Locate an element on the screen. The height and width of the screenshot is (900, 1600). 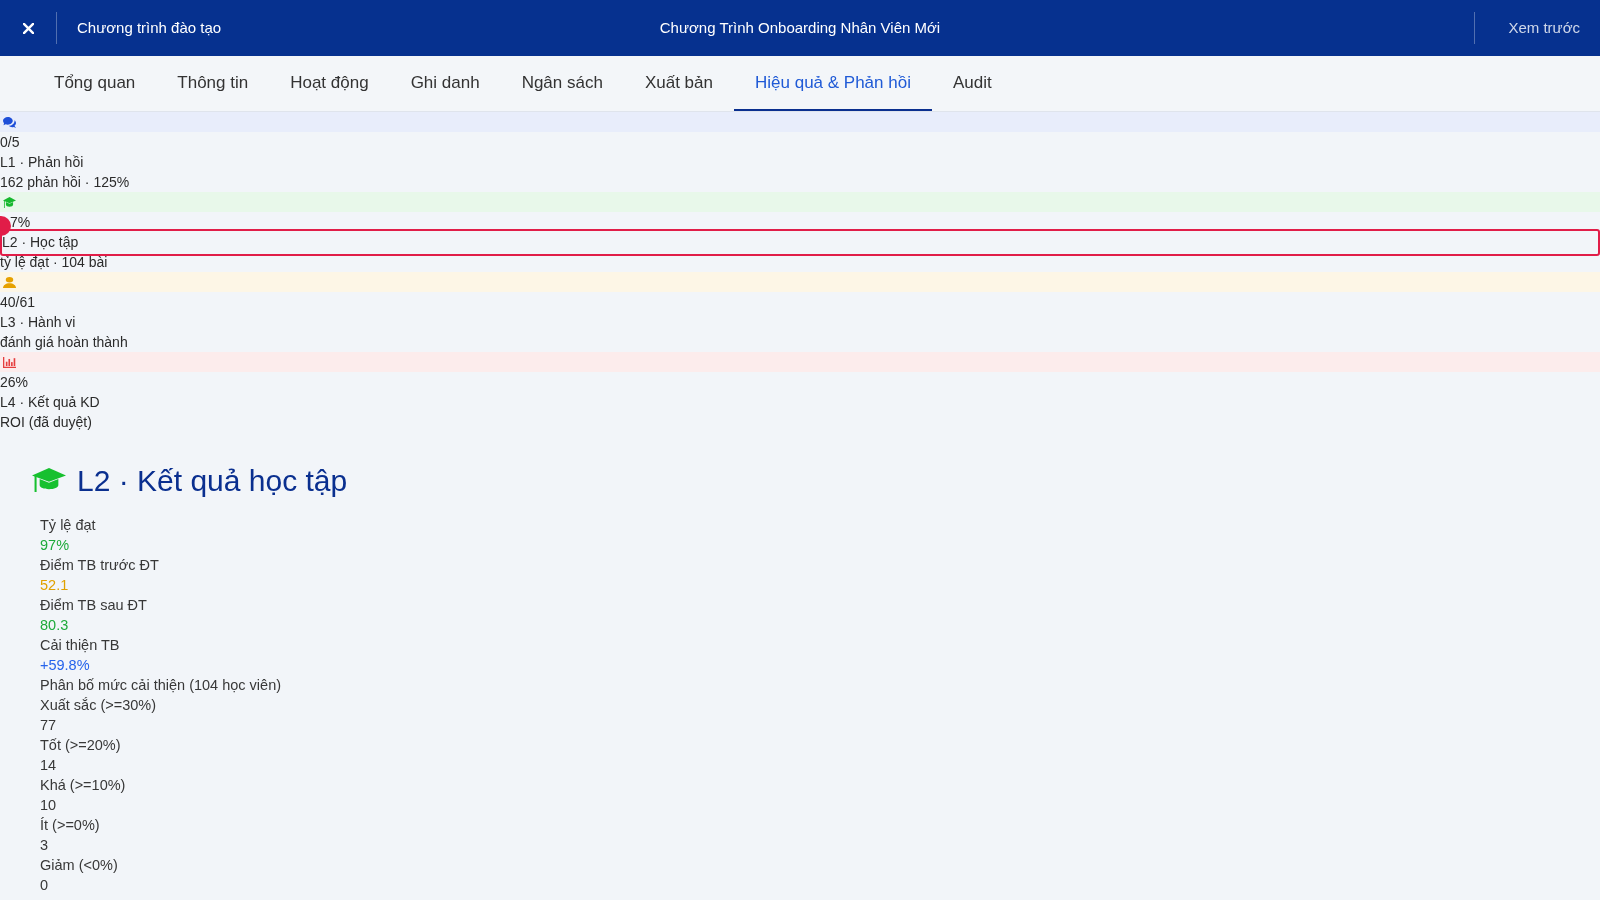
level-label: L3 · Hành vi is located at coordinates (38, 322).